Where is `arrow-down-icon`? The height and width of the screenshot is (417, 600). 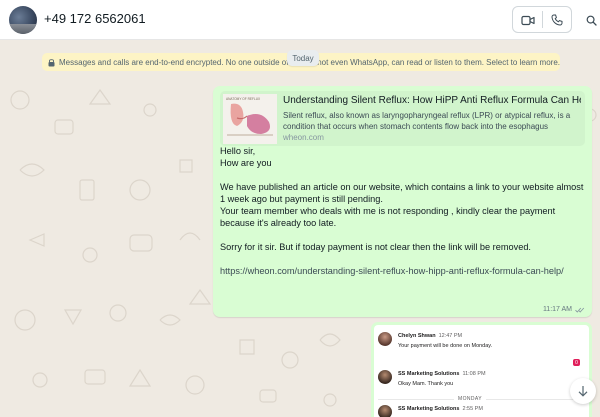
arrow-down-icon is located at coordinates (583, 391).